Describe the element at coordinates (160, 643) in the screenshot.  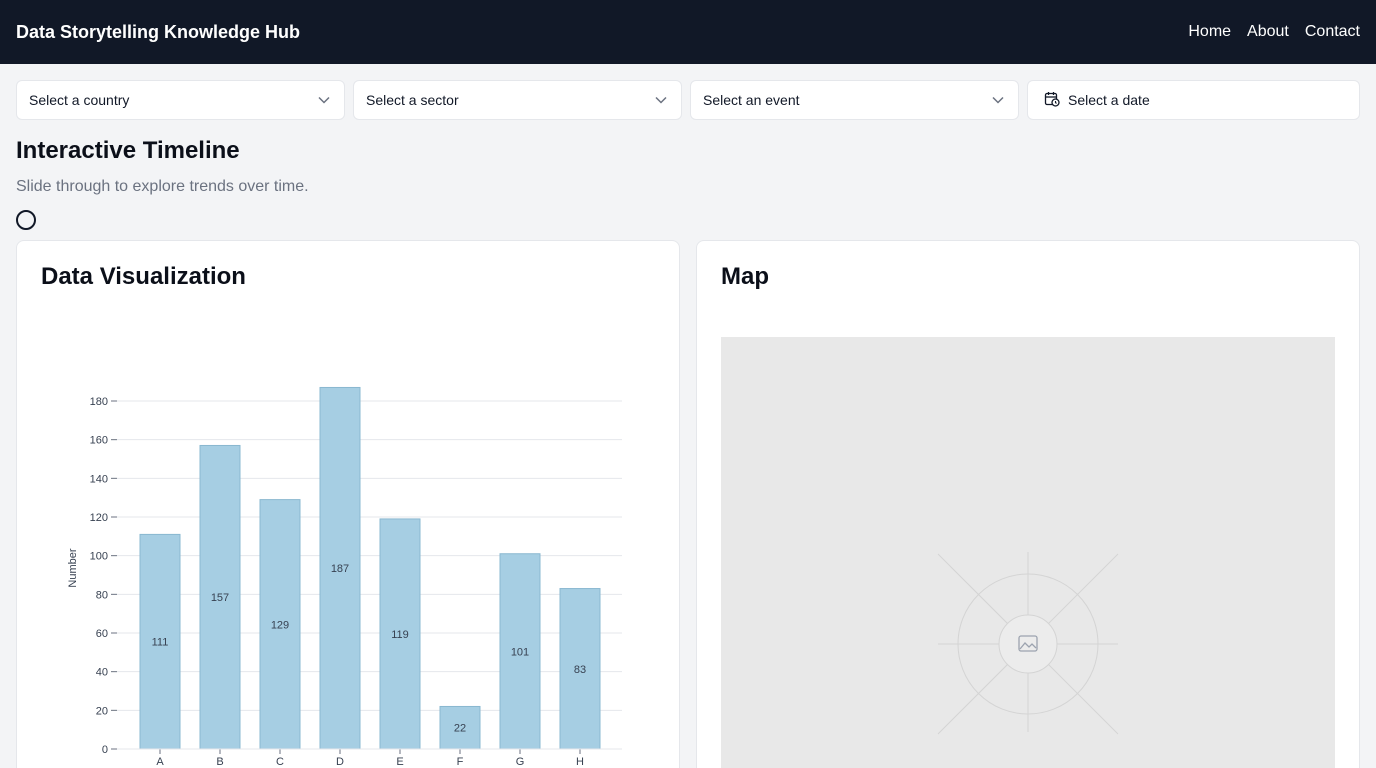
I see `bar-value-label: 111` at that location.